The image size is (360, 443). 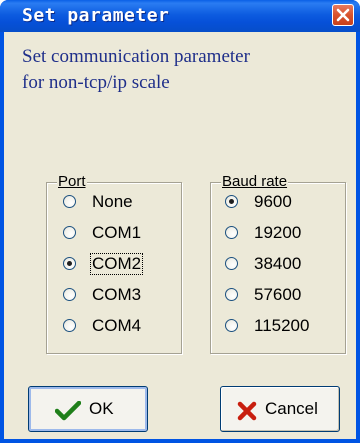 I want to click on ok-button: OK, so click(x=88, y=409).